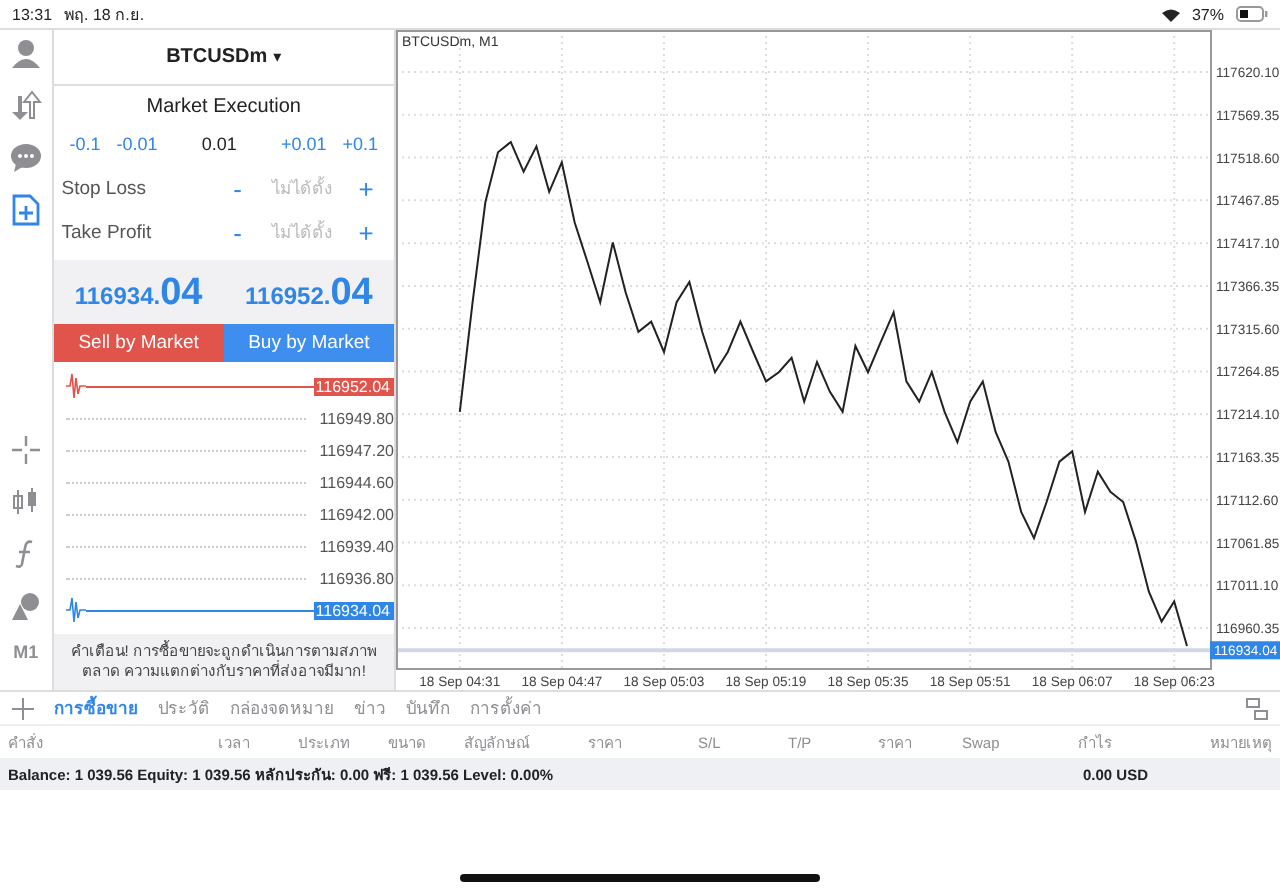  What do you see at coordinates (96, 708) in the screenshot?
I see `tab: การซื้อขาย` at bounding box center [96, 708].